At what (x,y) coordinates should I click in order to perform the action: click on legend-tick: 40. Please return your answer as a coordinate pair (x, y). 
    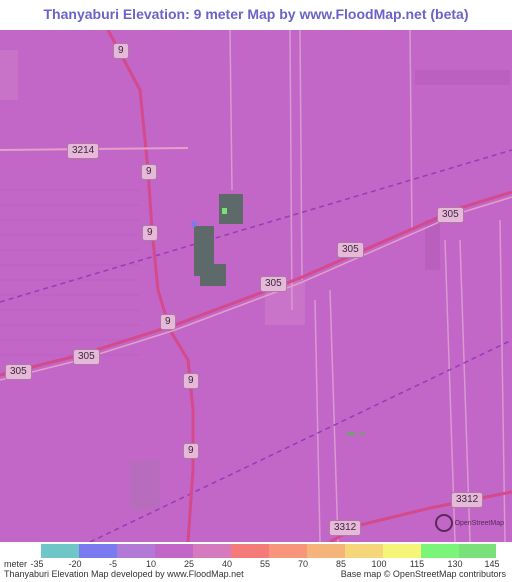
    Looking at the image, I should click on (226, 564).